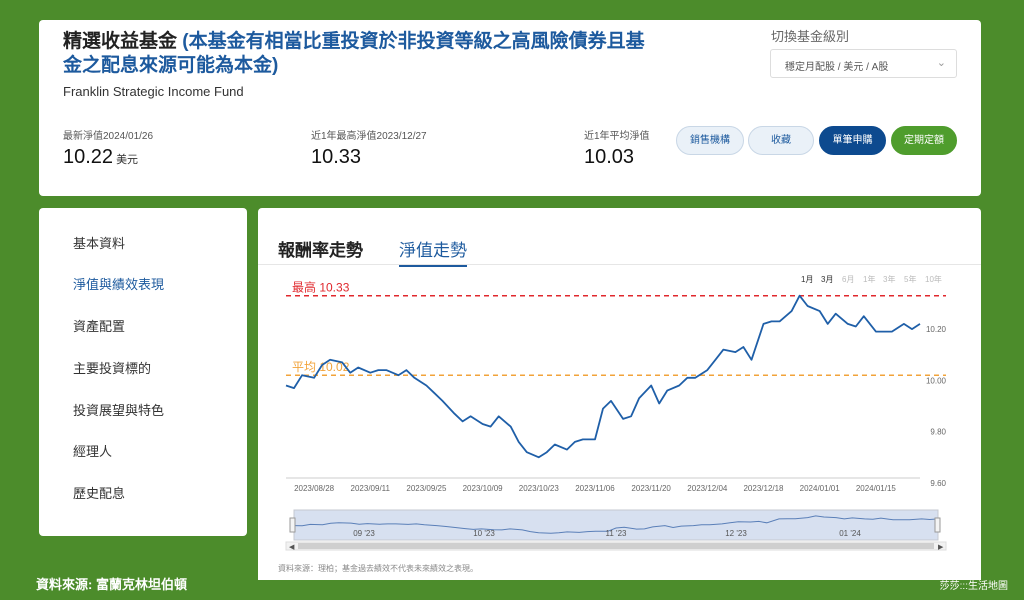 This screenshot has width=1024, height=600. Describe the element at coordinates (609, 157) in the screenshot. I see `avg-nav-value: 10.03` at that location.